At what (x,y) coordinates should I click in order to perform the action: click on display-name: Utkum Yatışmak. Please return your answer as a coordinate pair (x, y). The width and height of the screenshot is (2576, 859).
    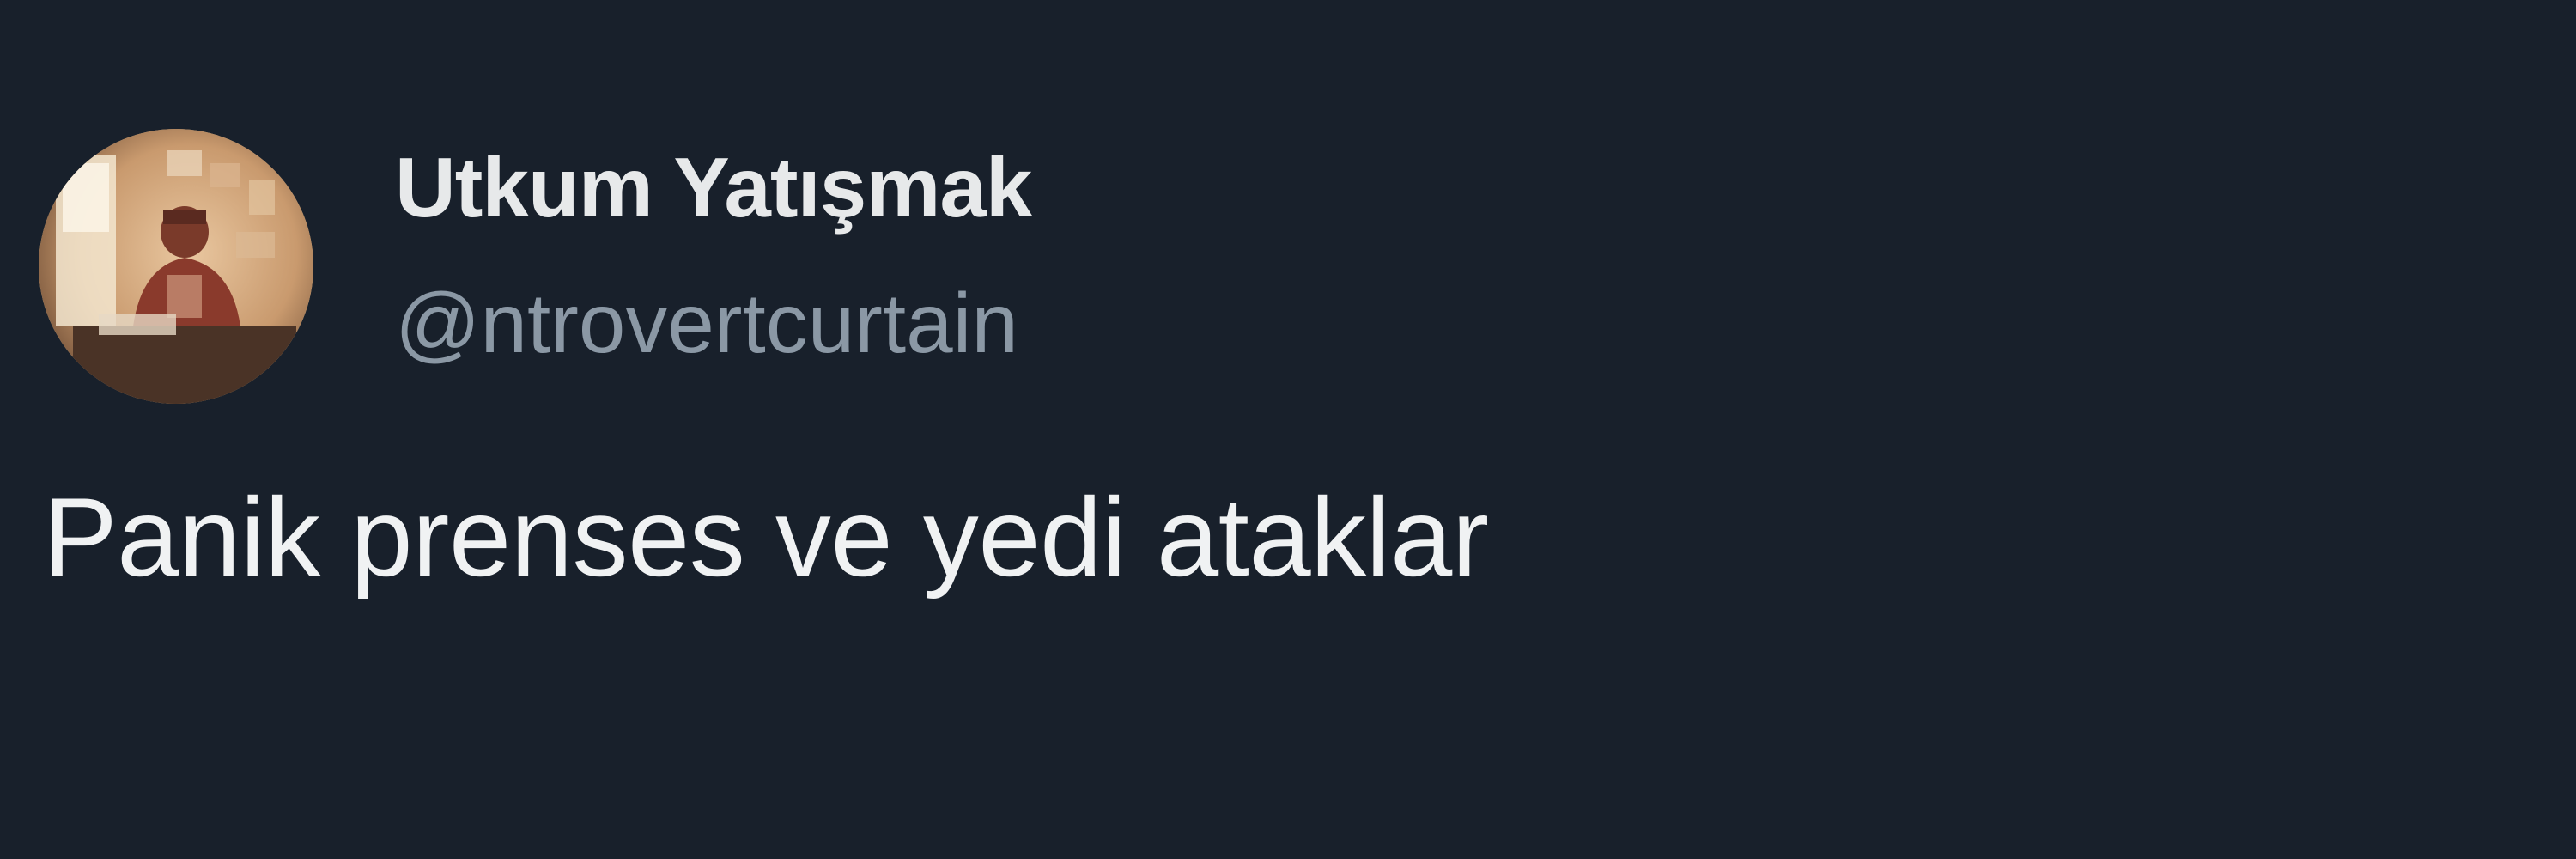
    Looking at the image, I should click on (713, 188).